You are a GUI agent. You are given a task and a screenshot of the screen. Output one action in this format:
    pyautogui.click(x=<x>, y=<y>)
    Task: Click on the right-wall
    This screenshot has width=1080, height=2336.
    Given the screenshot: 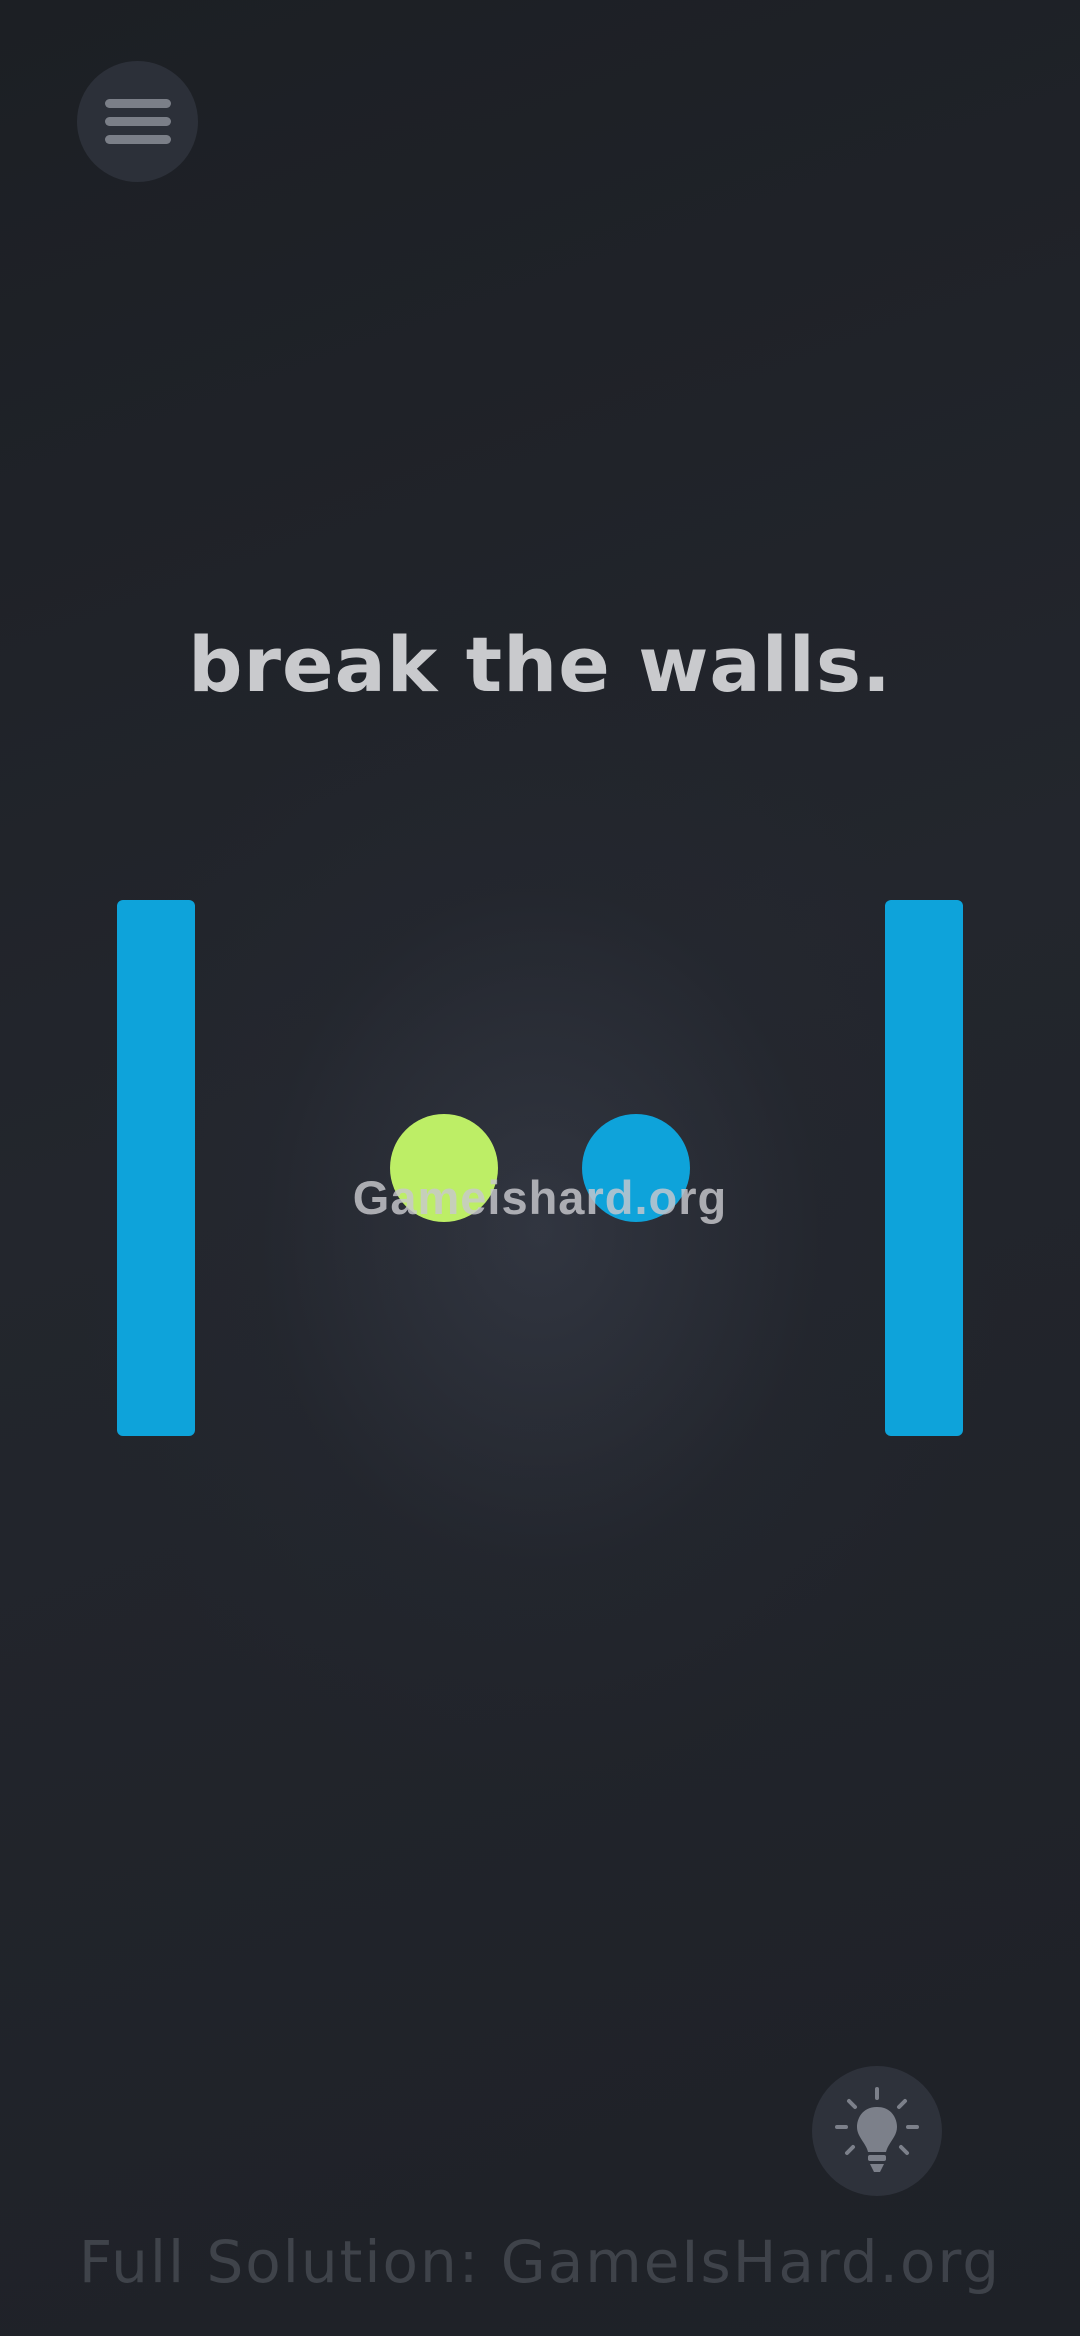 What is the action you would take?
    pyautogui.click(x=924, y=1168)
    